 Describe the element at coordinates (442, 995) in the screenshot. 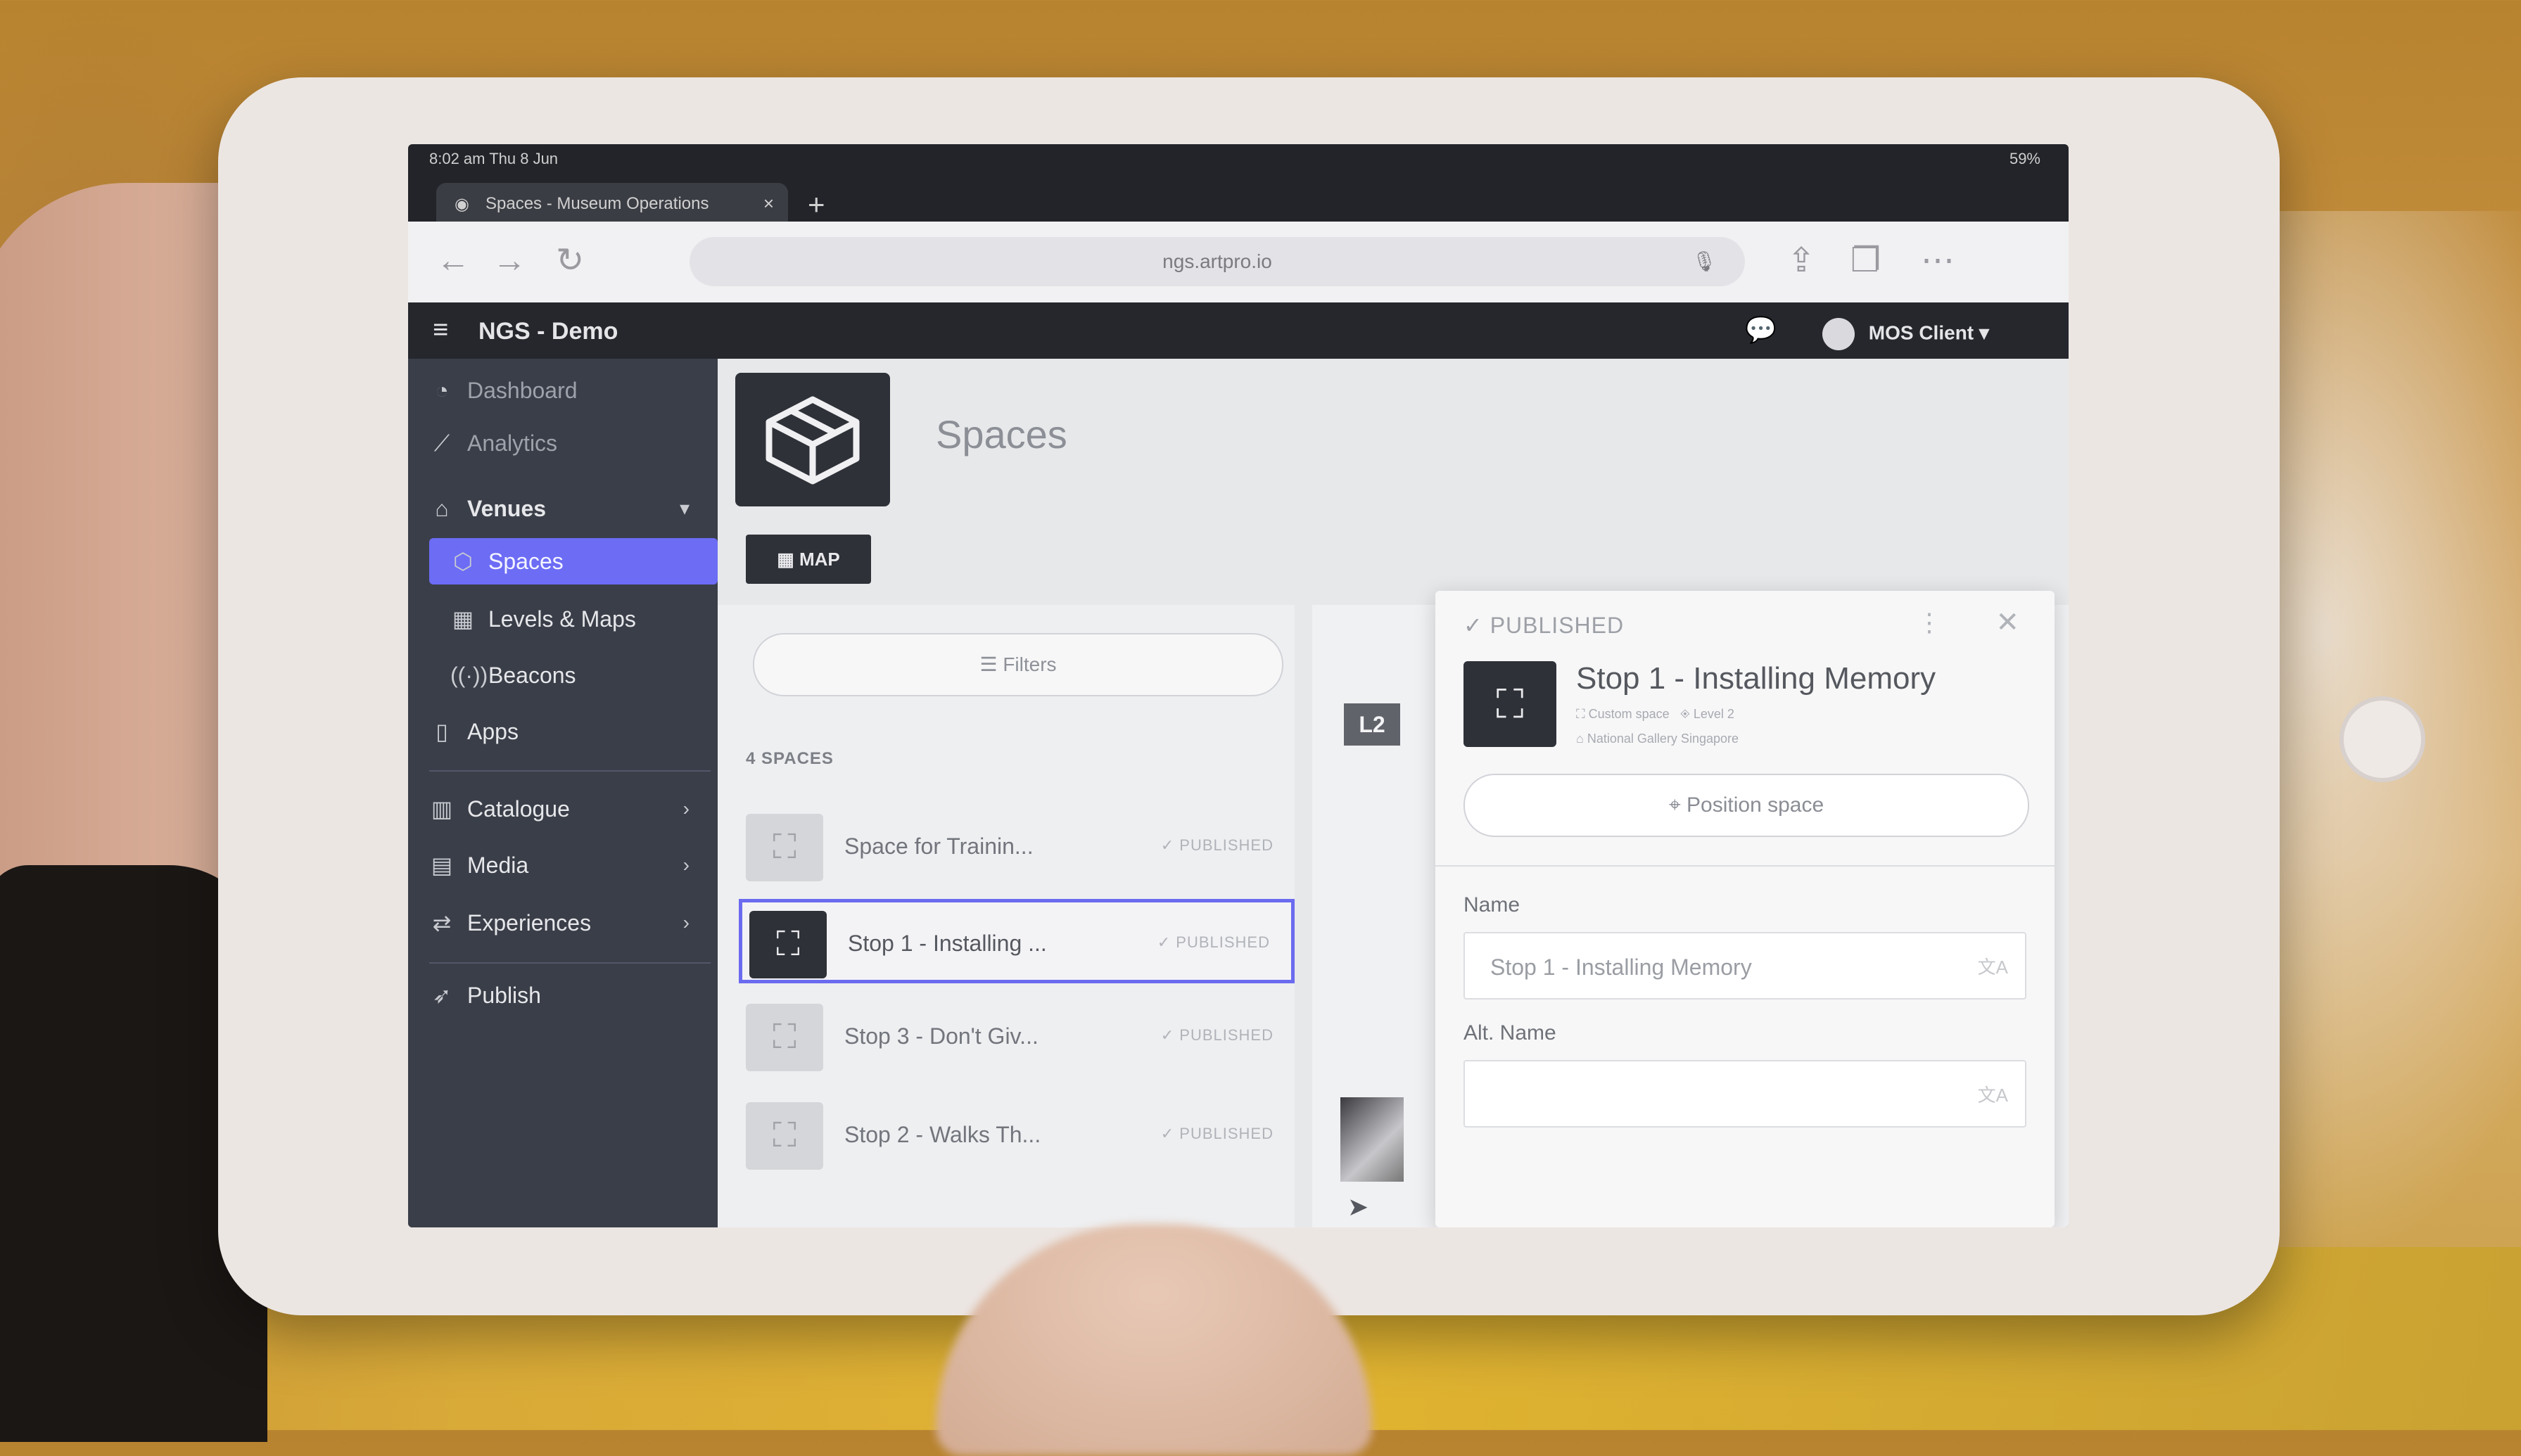

I see `publish-icon: ➶` at that location.